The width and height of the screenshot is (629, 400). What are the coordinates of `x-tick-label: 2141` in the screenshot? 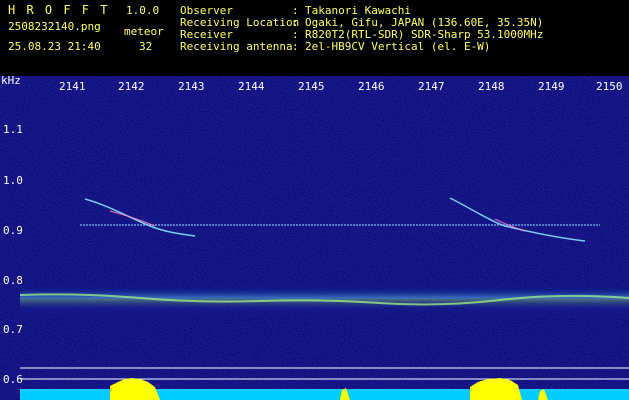 It's located at (72, 86).